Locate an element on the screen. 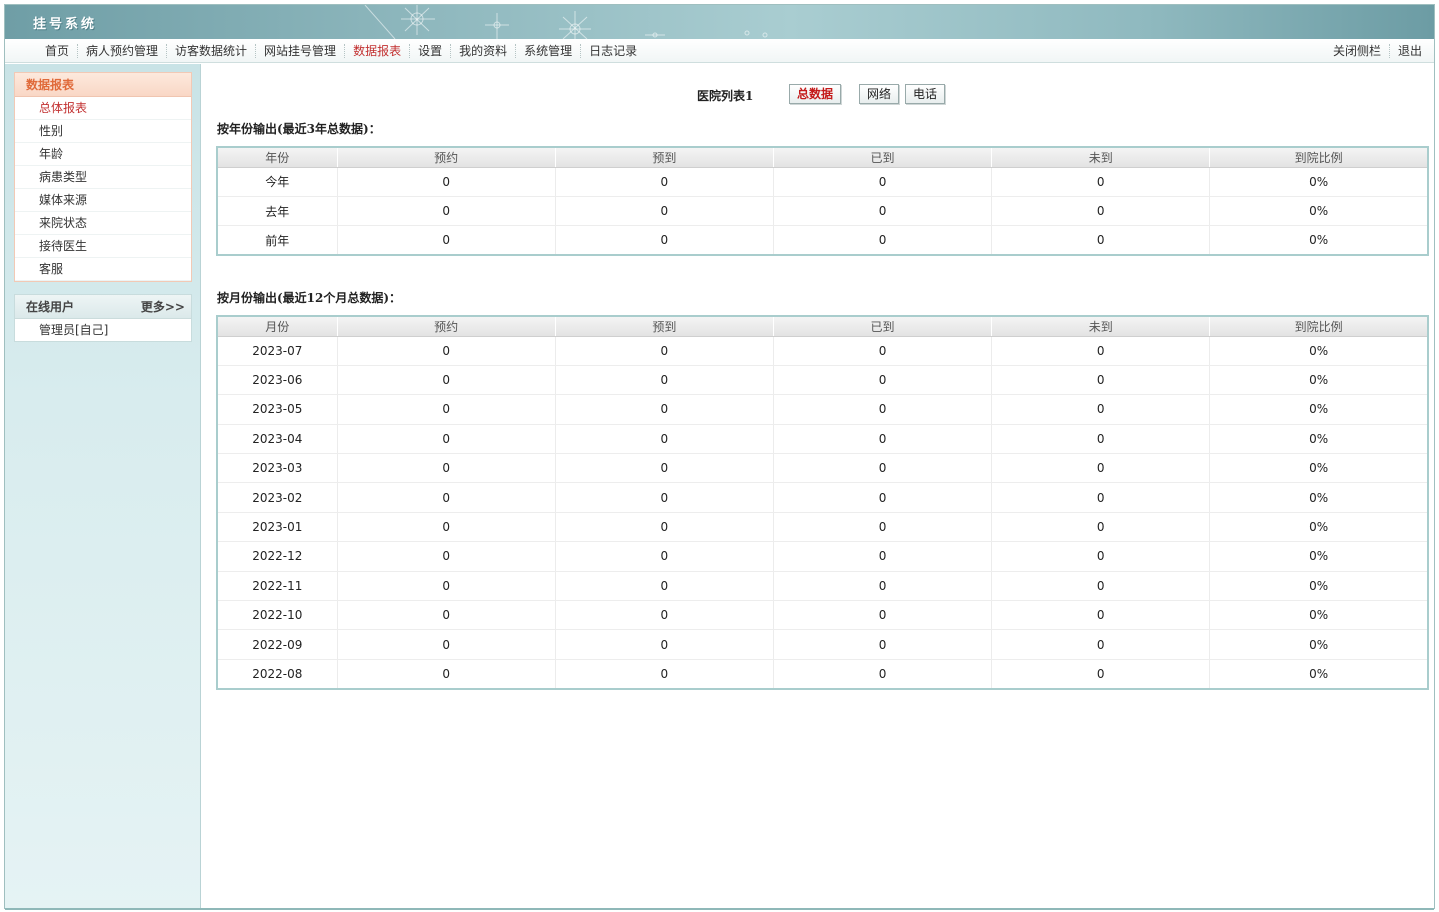 The image size is (1439, 912). nav-item: 日志记录 is located at coordinates (612, 51).